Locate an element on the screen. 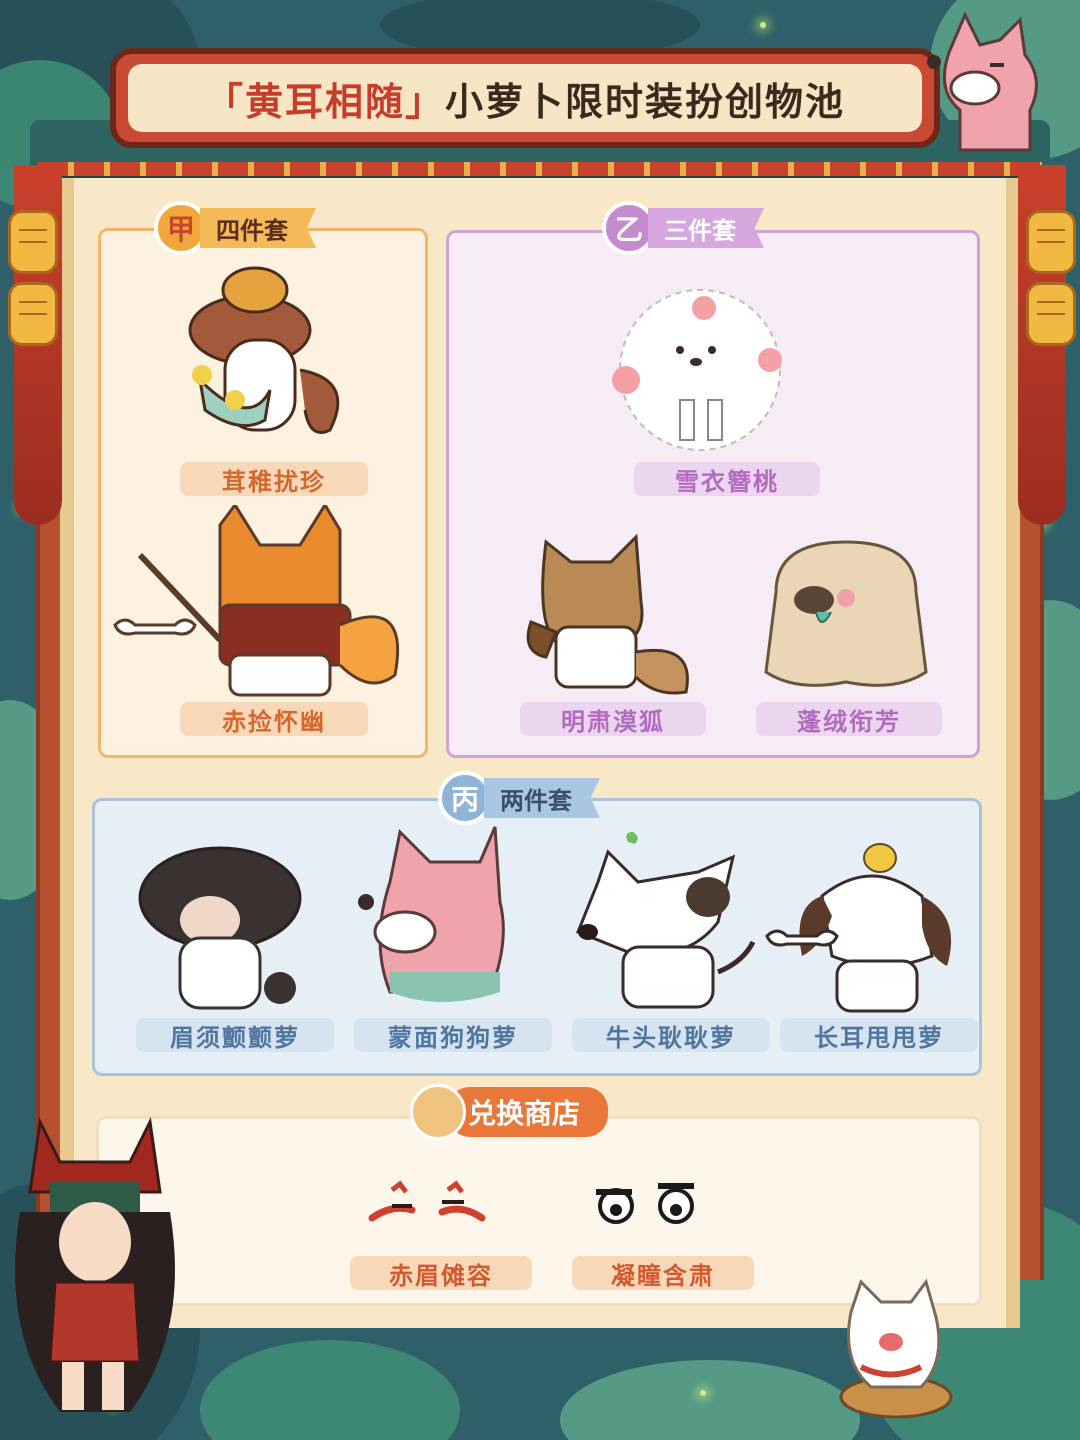  costume-masked-dog is located at coordinates (440, 920).